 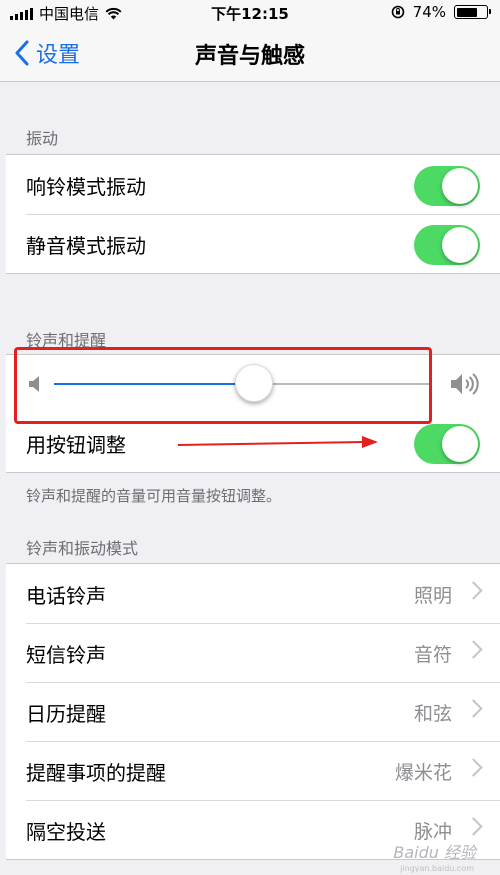 What do you see at coordinates (86, 246) in the screenshot?
I see `vibrate-on-silent-label: 静音模式振动` at bounding box center [86, 246].